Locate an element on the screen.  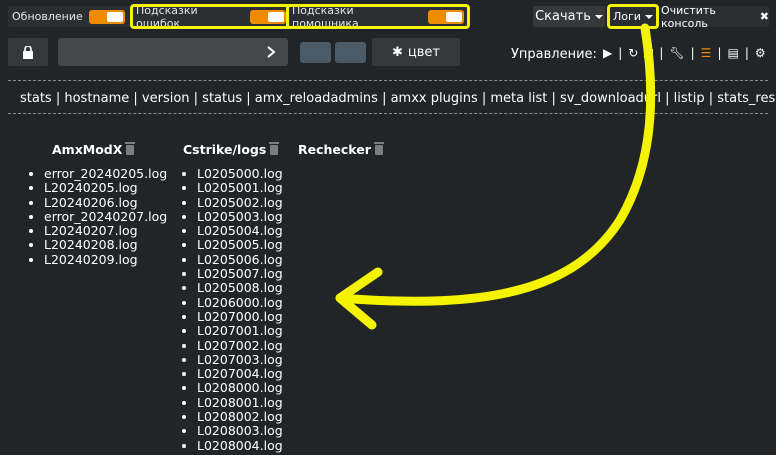
log-file-link: L0208000.log is located at coordinates (240, 388).